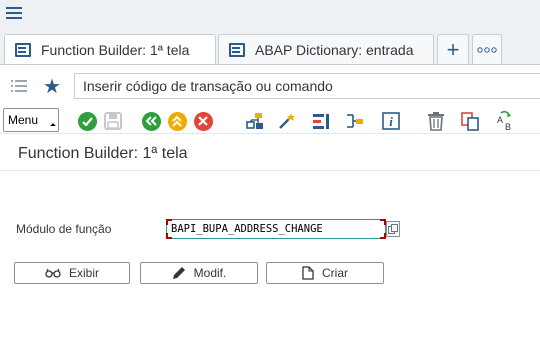 The image size is (540, 338). What do you see at coordinates (270, 170) in the screenshot?
I see `divider` at bounding box center [270, 170].